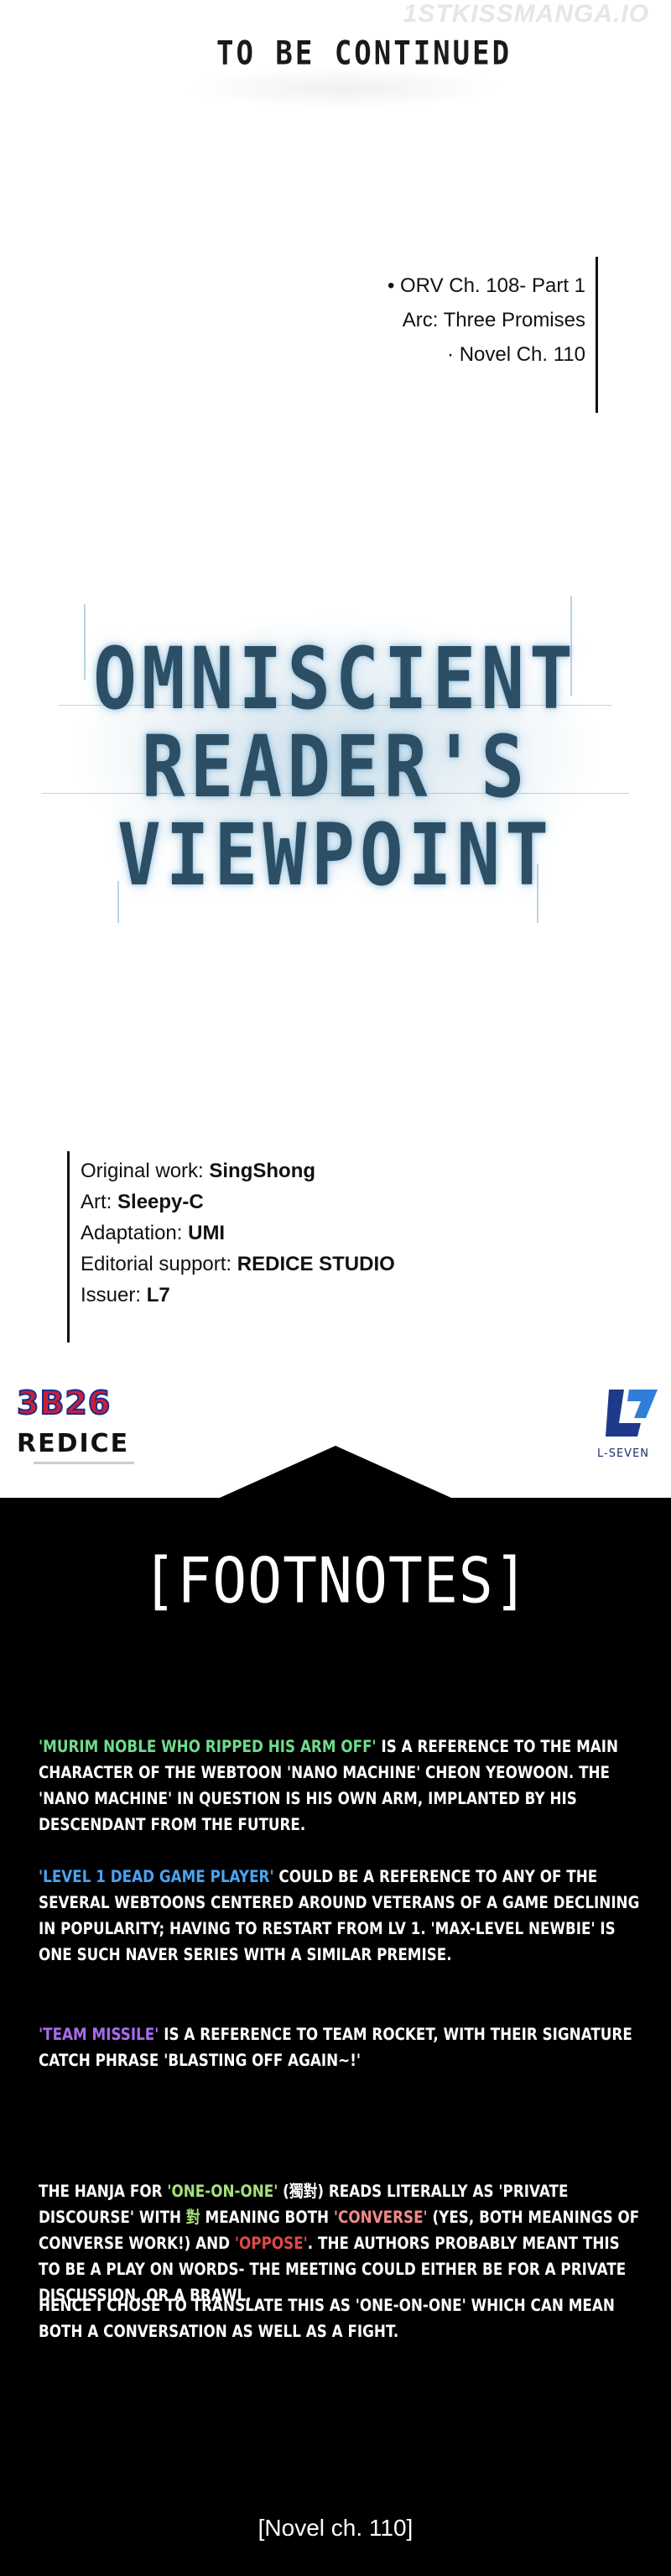  Describe the element at coordinates (238, 1295) in the screenshot. I see `credit-line: Issuer: L7` at that location.